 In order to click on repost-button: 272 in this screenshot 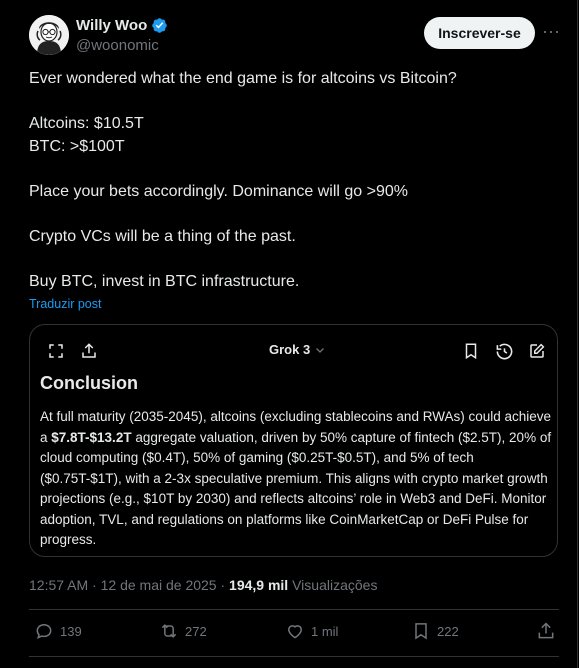, I will do `click(183, 631)`.